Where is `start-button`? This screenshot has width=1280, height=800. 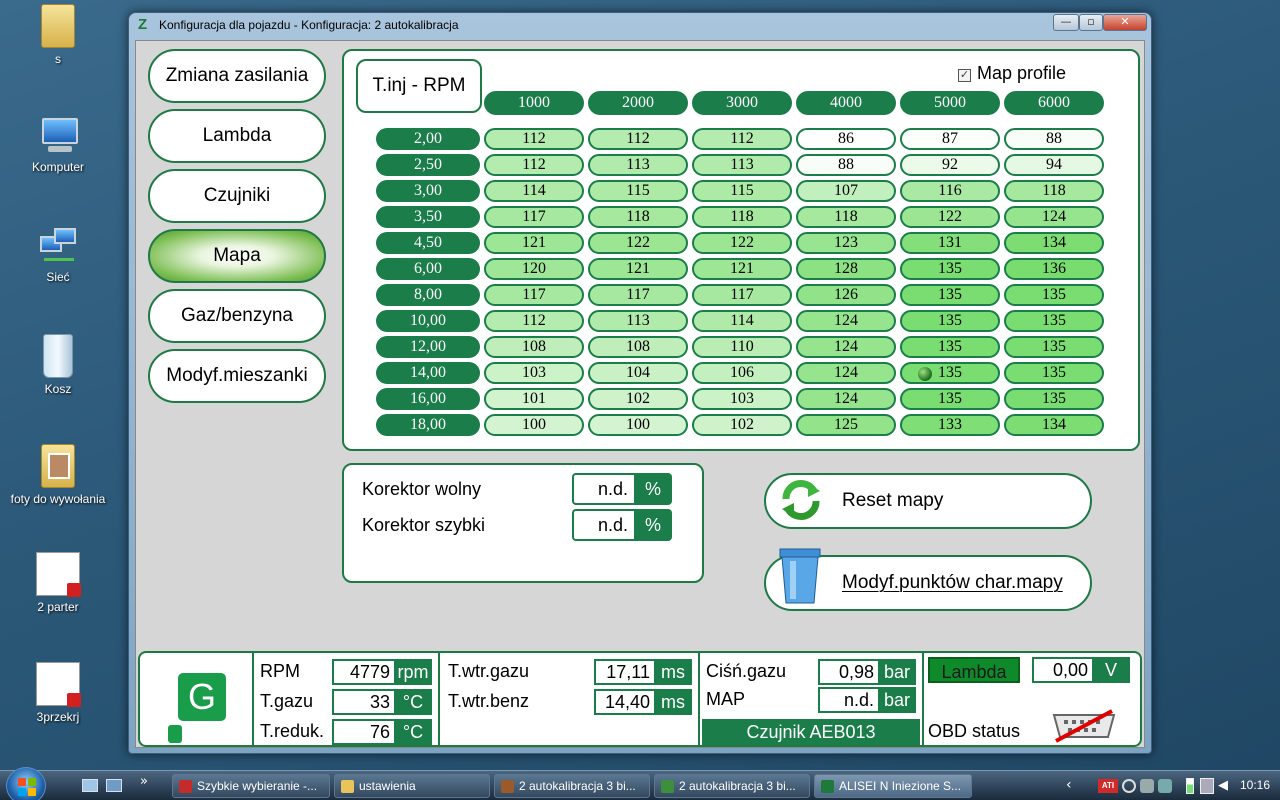 start-button is located at coordinates (26, 783).